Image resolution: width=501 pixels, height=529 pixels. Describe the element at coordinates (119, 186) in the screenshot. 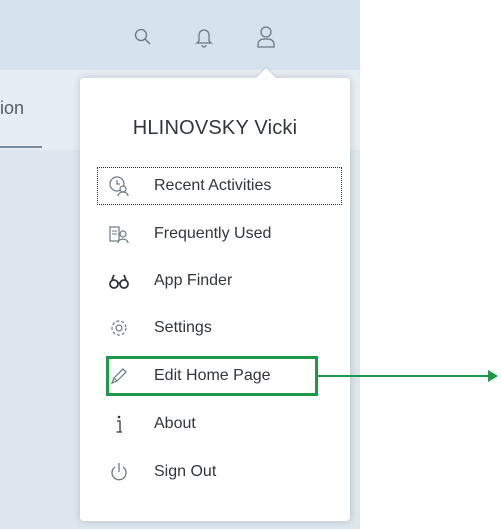

I see `recent-activities-icon` at that location.